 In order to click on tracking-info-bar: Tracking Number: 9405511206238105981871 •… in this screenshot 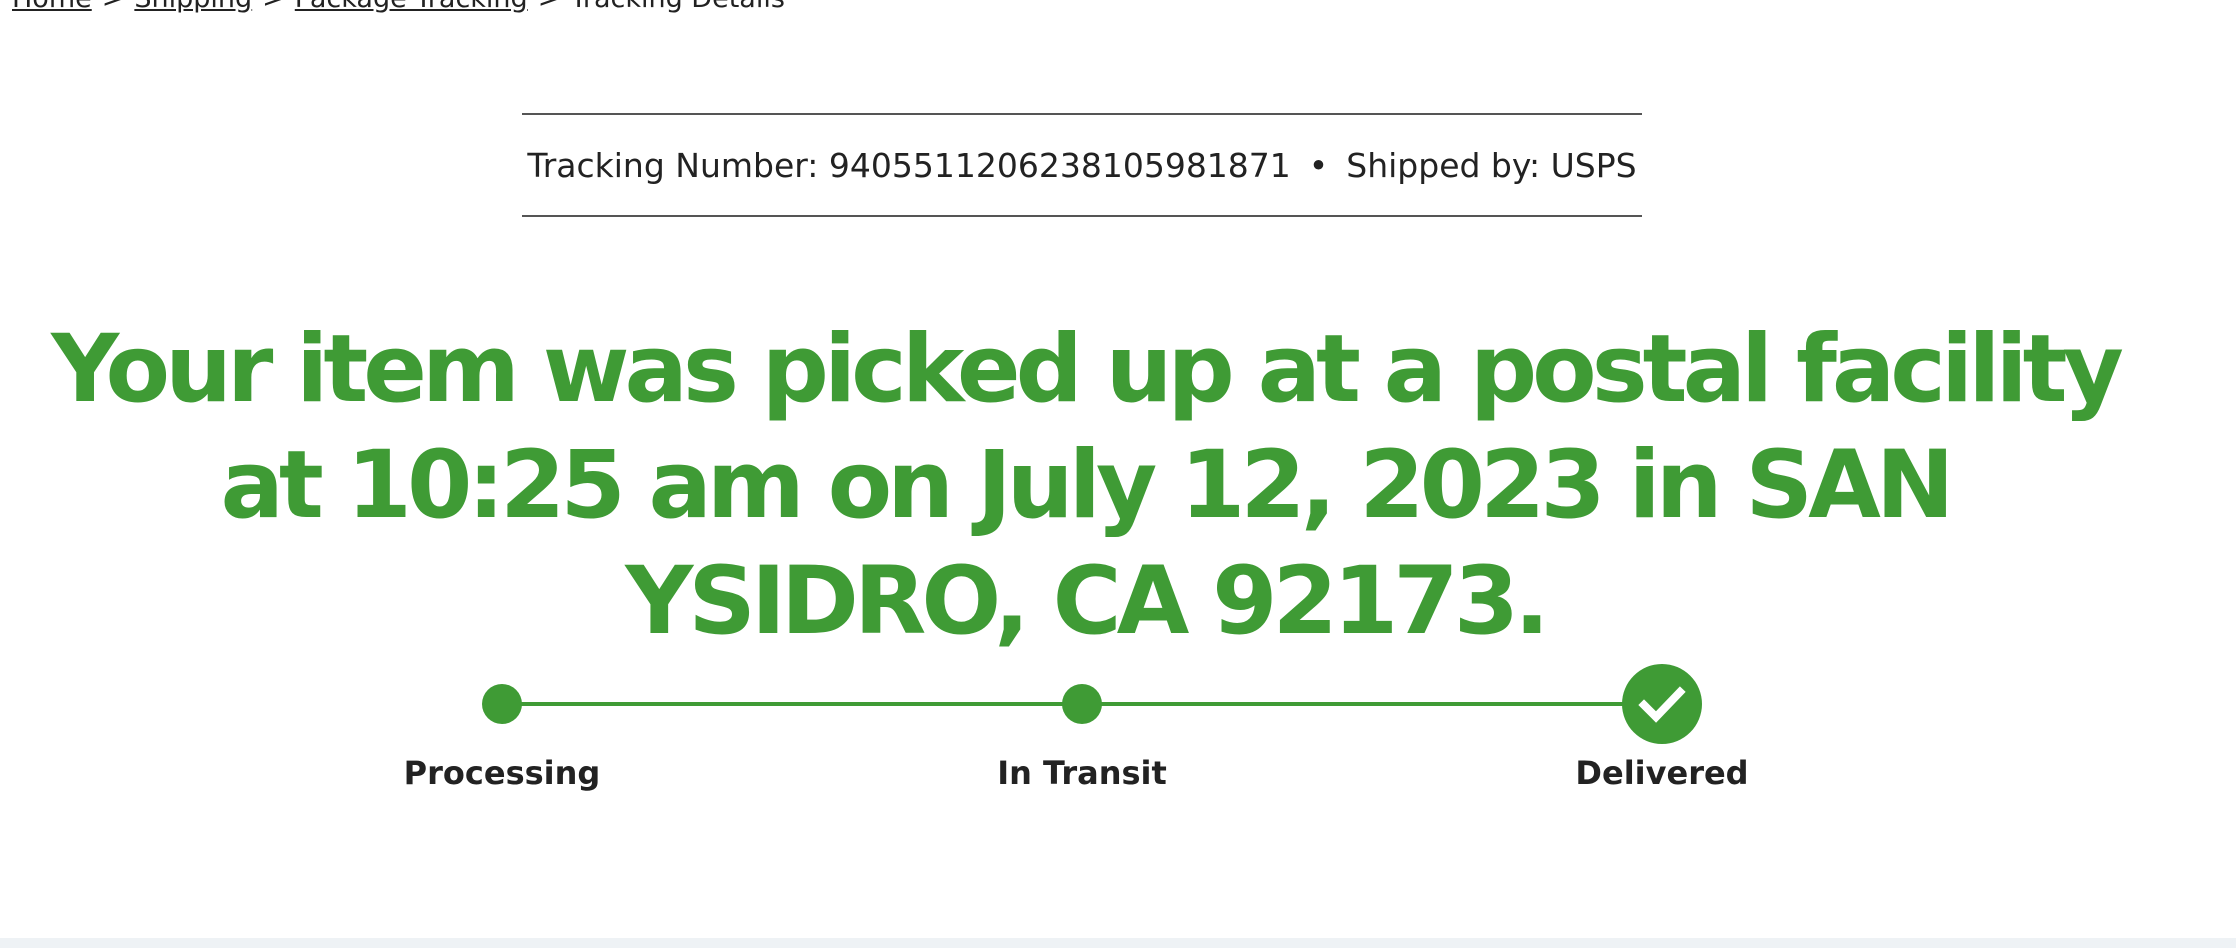, I will do `click(1082, 165)`.